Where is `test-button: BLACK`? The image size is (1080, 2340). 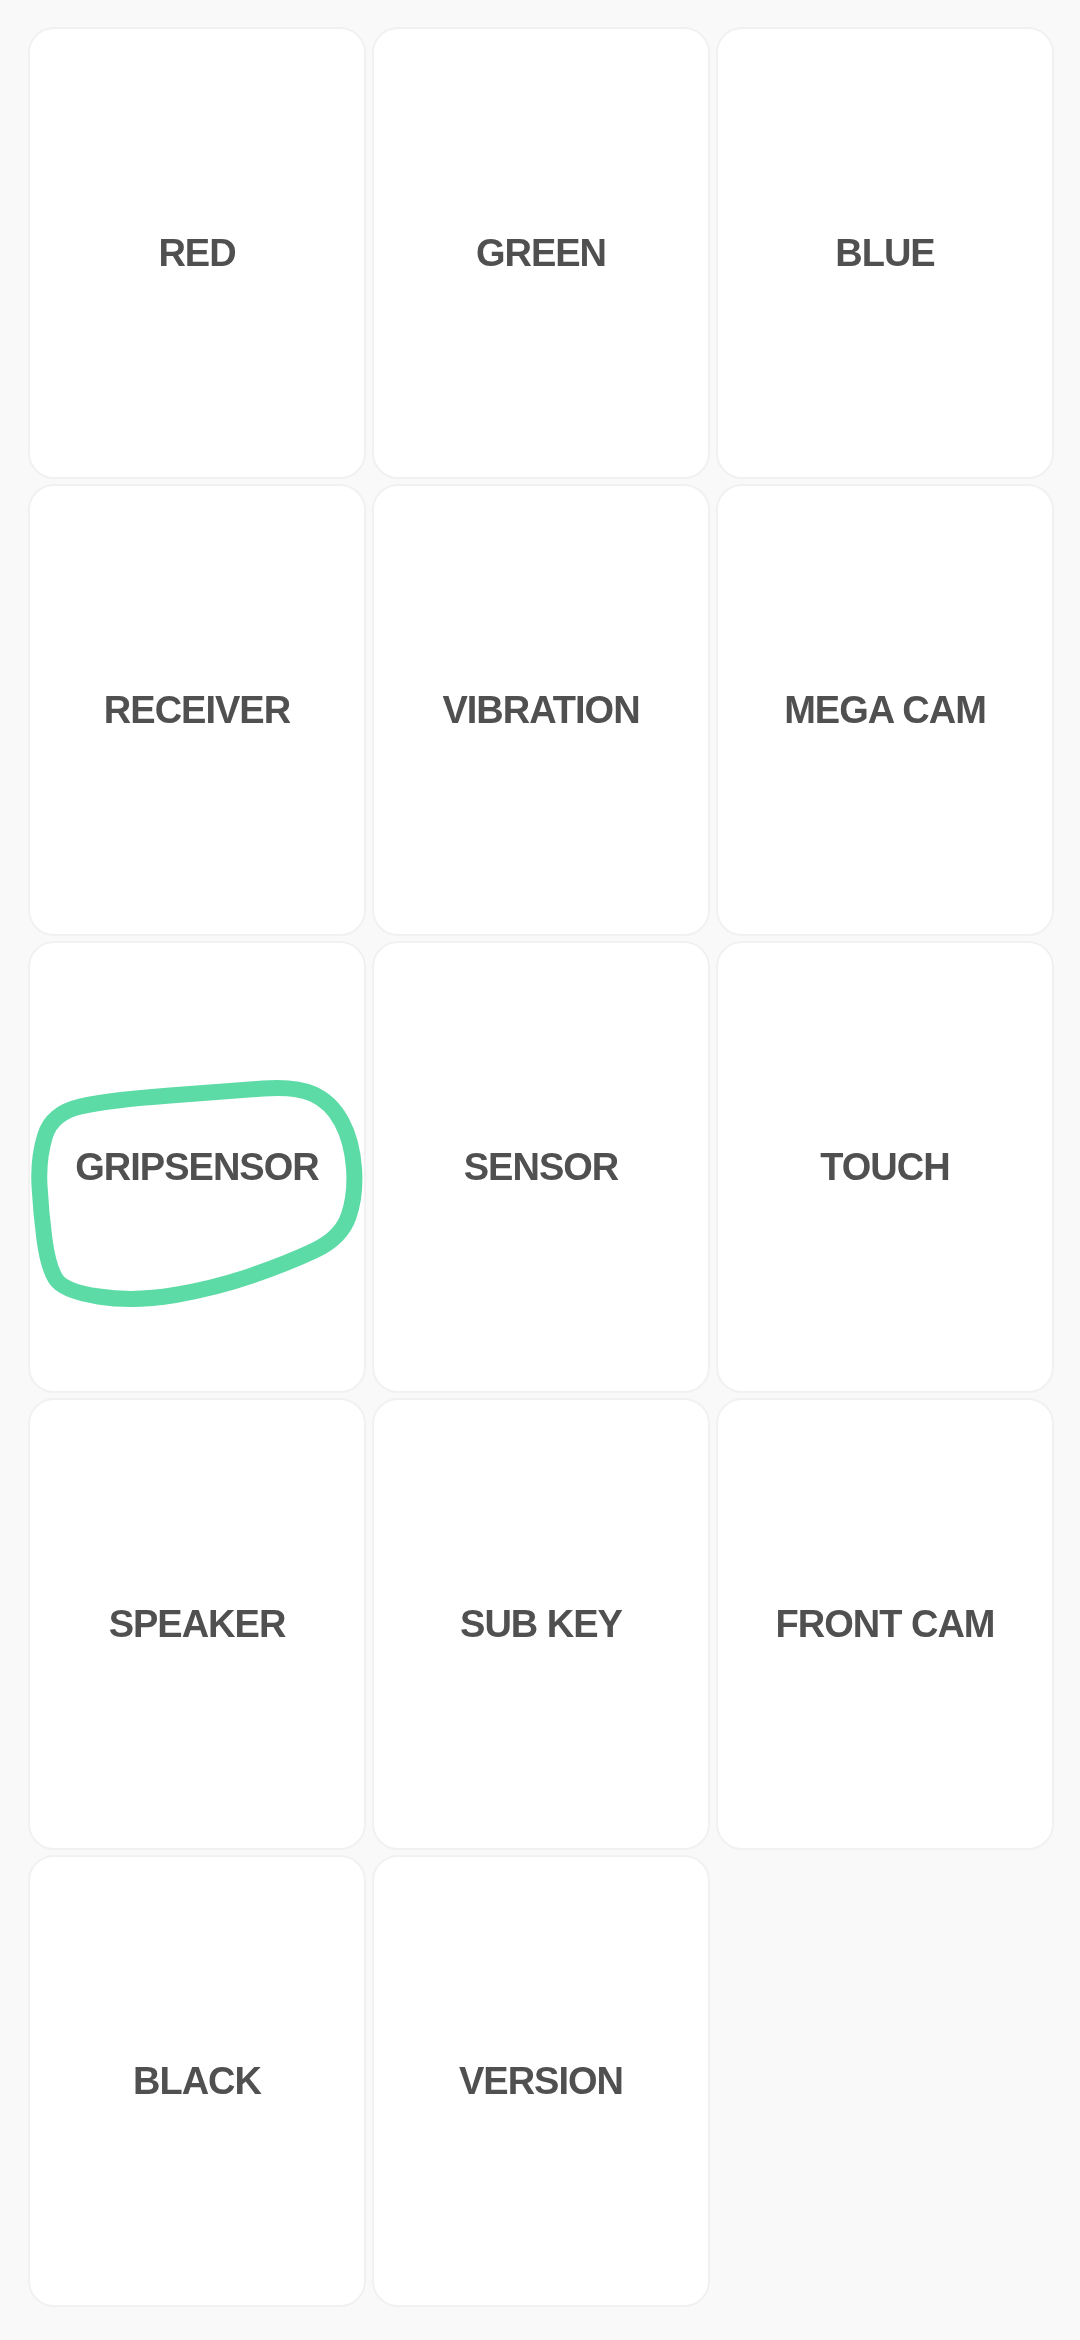
test-button: BLACK is located at coordinates (197, 2081).